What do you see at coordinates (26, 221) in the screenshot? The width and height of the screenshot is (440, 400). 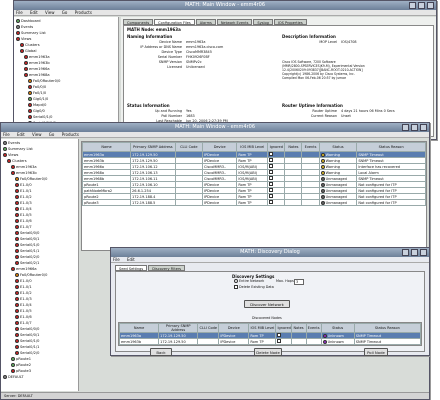 I see `tree-node-label: E1-0/6` at bounding box center [26, 221].